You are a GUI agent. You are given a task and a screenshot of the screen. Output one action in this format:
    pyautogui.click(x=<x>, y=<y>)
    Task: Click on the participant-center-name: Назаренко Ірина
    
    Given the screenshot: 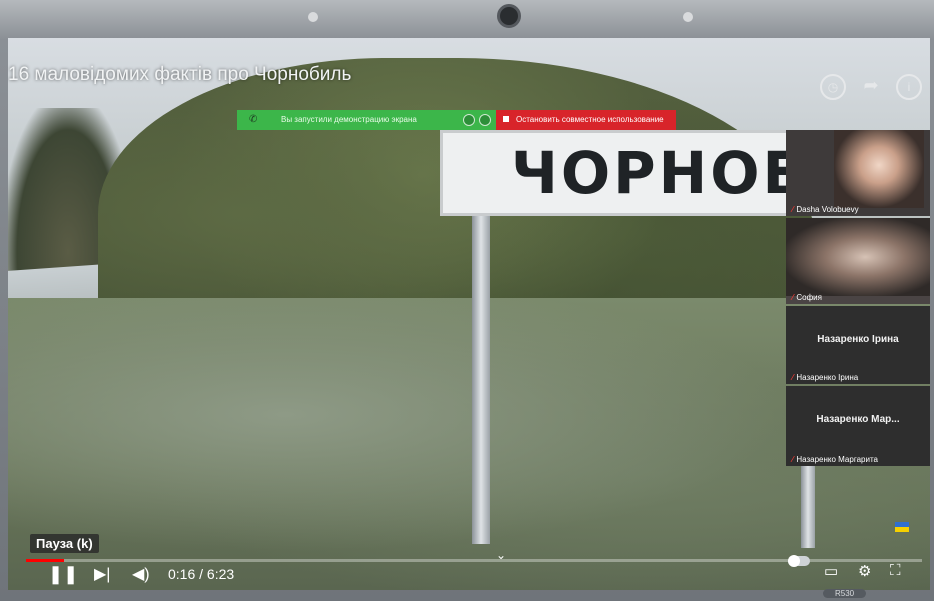 What is the action you would take?
    pyautogui.click(x=858, y=339)
    